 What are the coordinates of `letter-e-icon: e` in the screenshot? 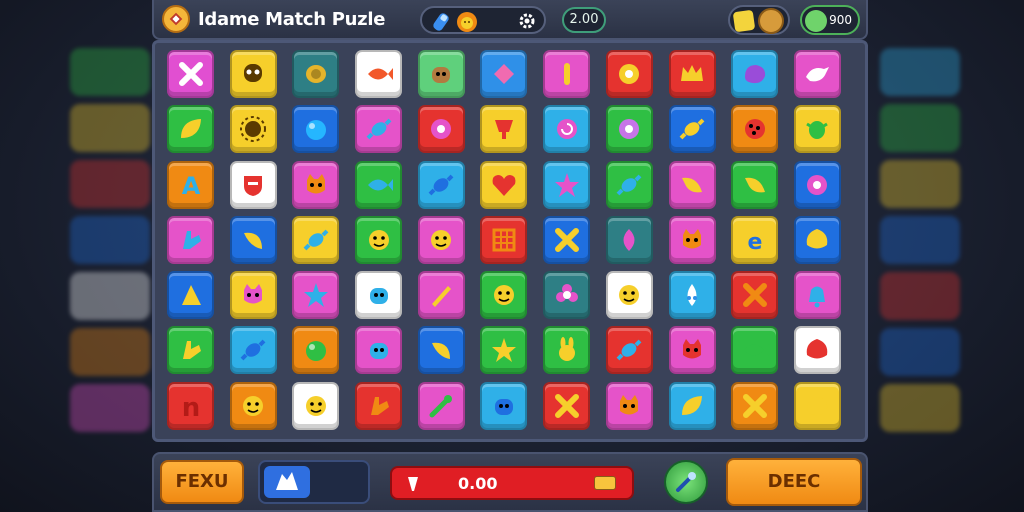 It's located at (755, 240).